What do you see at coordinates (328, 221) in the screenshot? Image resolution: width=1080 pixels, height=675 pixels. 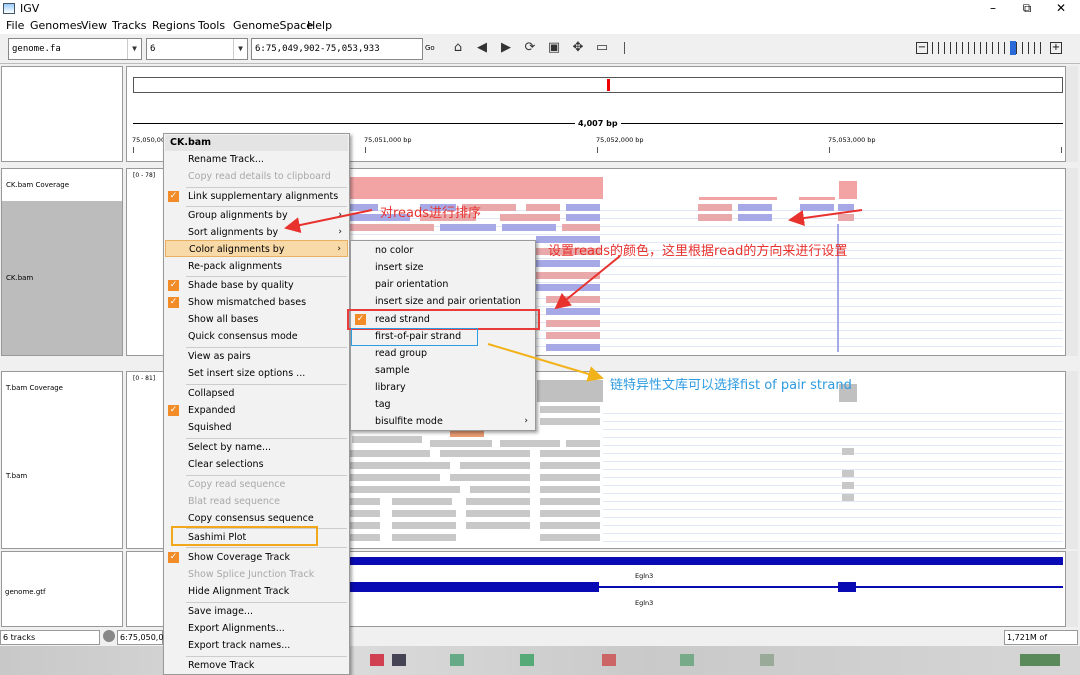 I see `arrow-to-sort-menu` at bounding box center [328, 221].